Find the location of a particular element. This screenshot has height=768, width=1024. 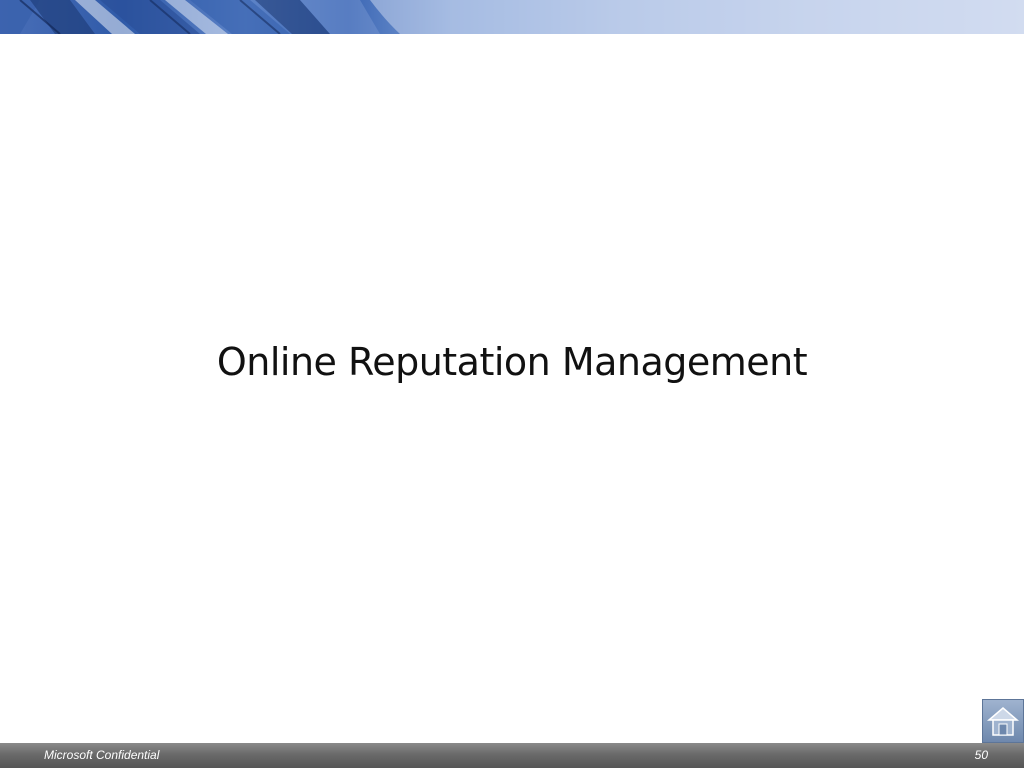

home-icon is located at coordinates (1003, 721).